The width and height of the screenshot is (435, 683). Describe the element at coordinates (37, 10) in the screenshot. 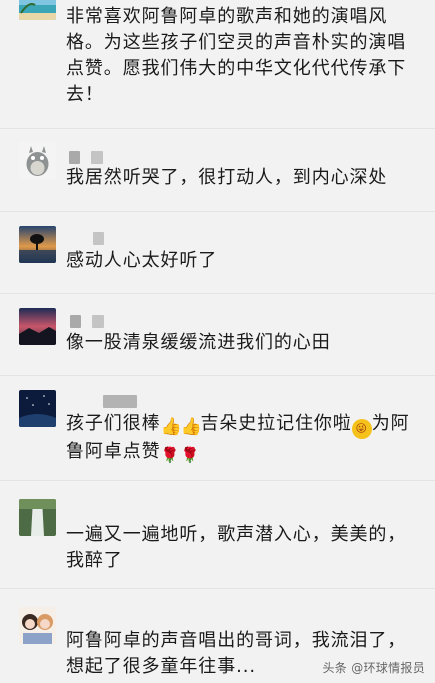

I see `beach-landscape-avatar` at that location.